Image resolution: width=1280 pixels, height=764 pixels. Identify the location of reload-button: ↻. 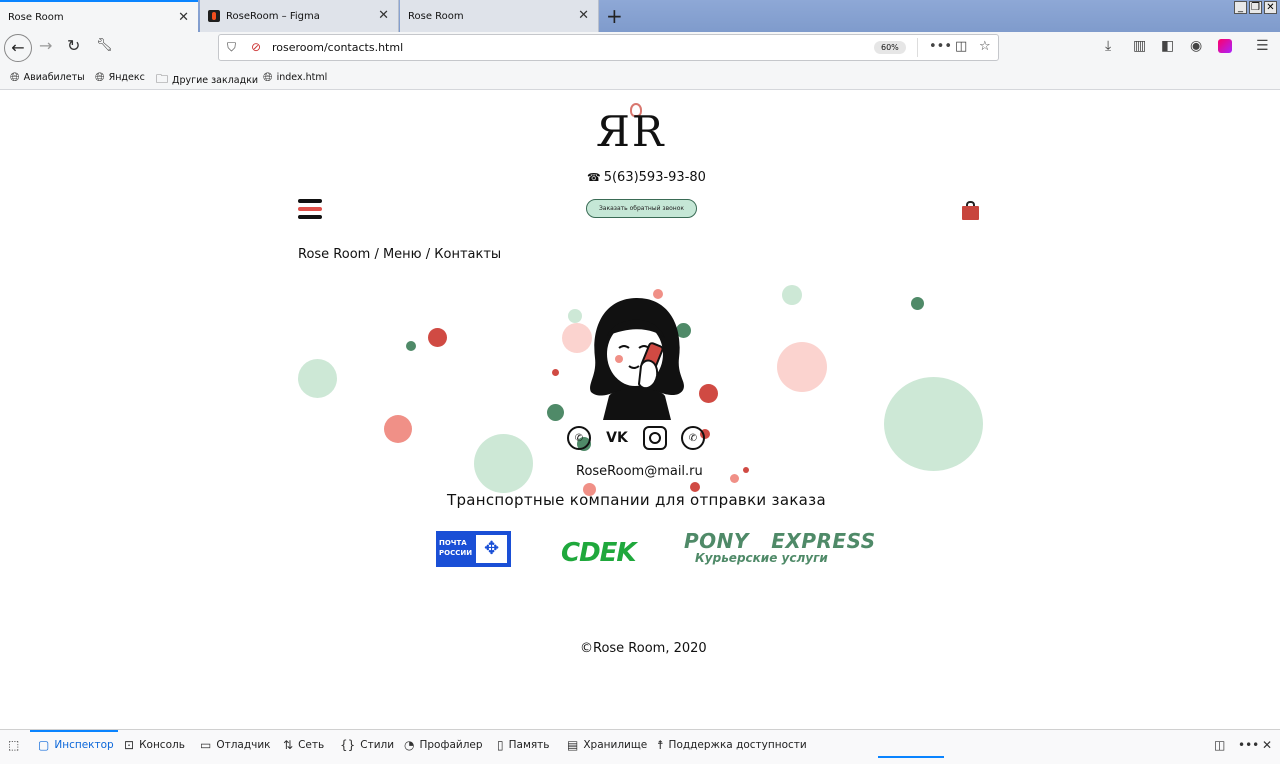
(73, 45).